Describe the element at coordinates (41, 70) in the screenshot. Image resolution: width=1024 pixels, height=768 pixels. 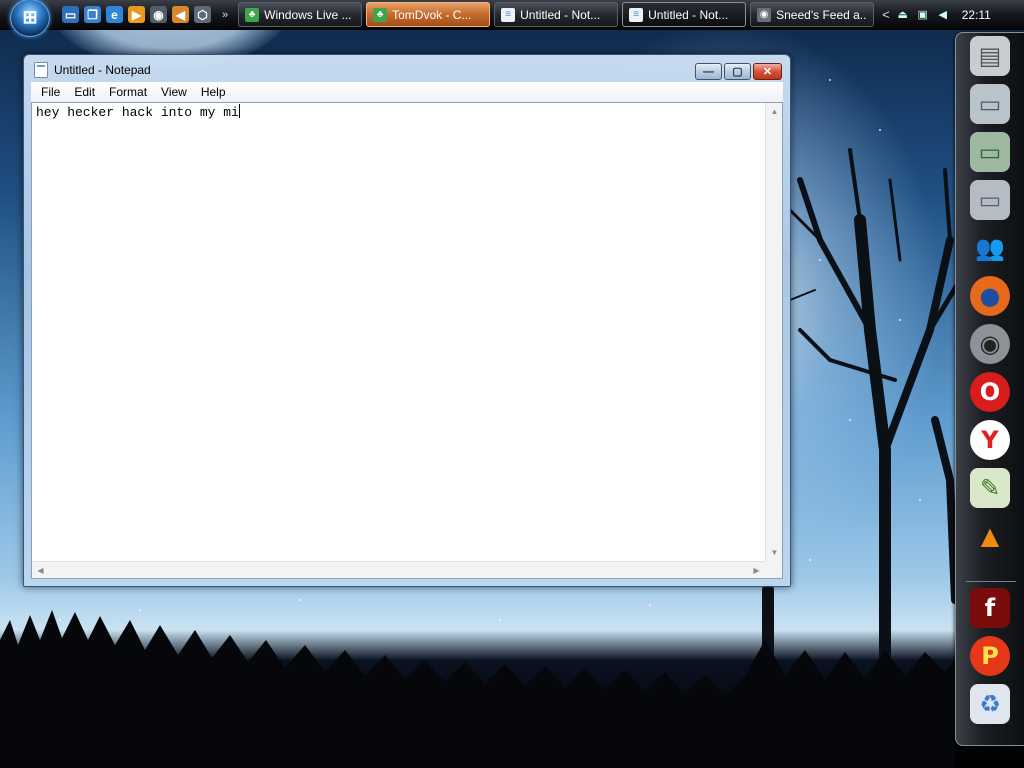
I see `notepad-icon` at that location.